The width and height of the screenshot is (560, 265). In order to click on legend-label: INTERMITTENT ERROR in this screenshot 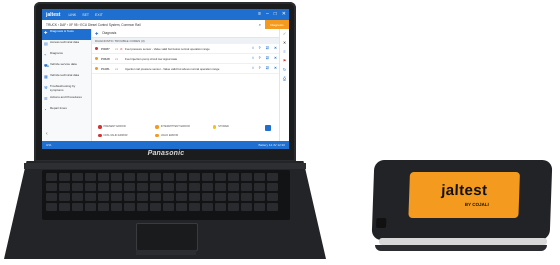, I will do `click(175, 127)`.